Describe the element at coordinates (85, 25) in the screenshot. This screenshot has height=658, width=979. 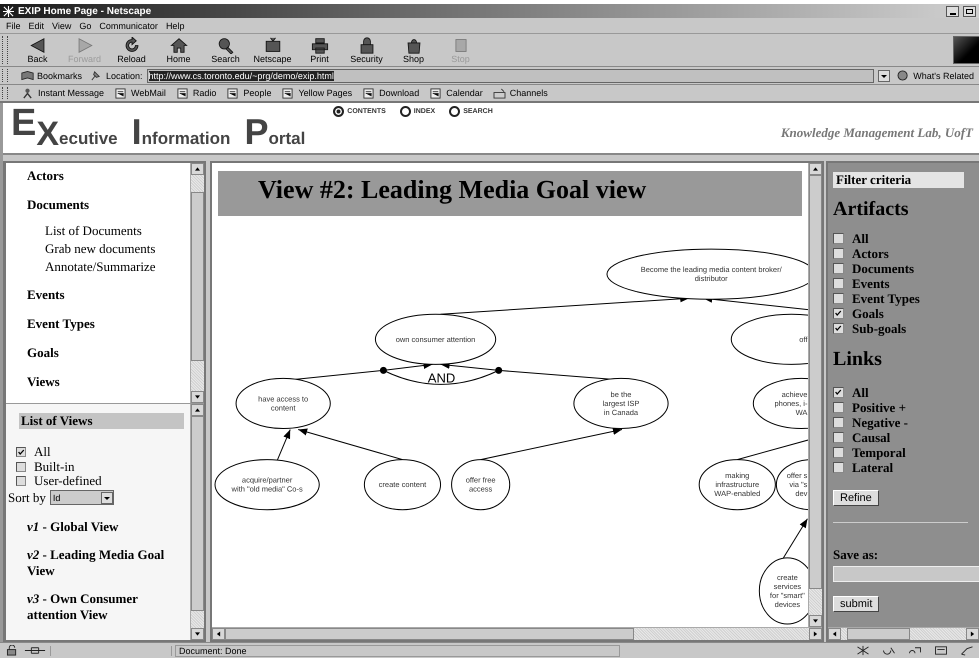
I see `menu-item: Go` at that location.